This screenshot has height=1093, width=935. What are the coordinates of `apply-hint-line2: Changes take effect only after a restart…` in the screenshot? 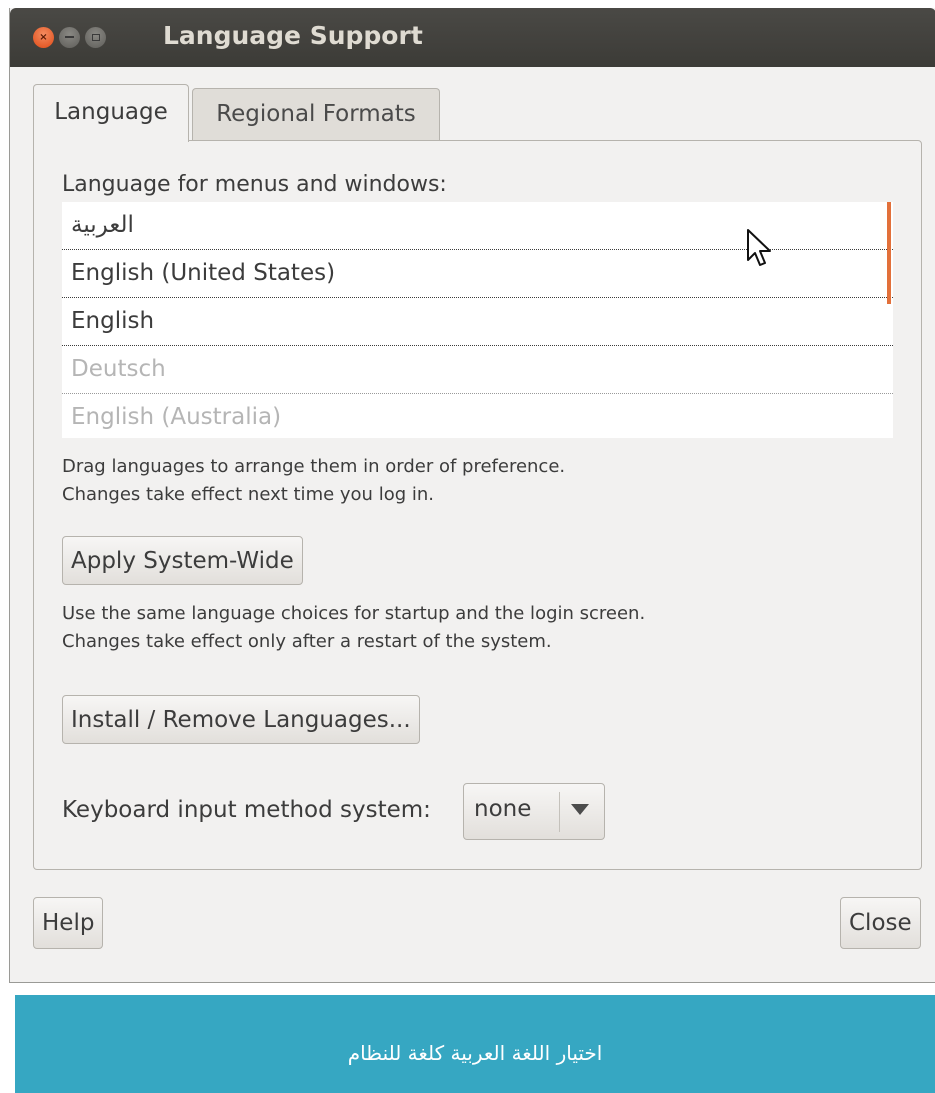 It's located at (307, 641).